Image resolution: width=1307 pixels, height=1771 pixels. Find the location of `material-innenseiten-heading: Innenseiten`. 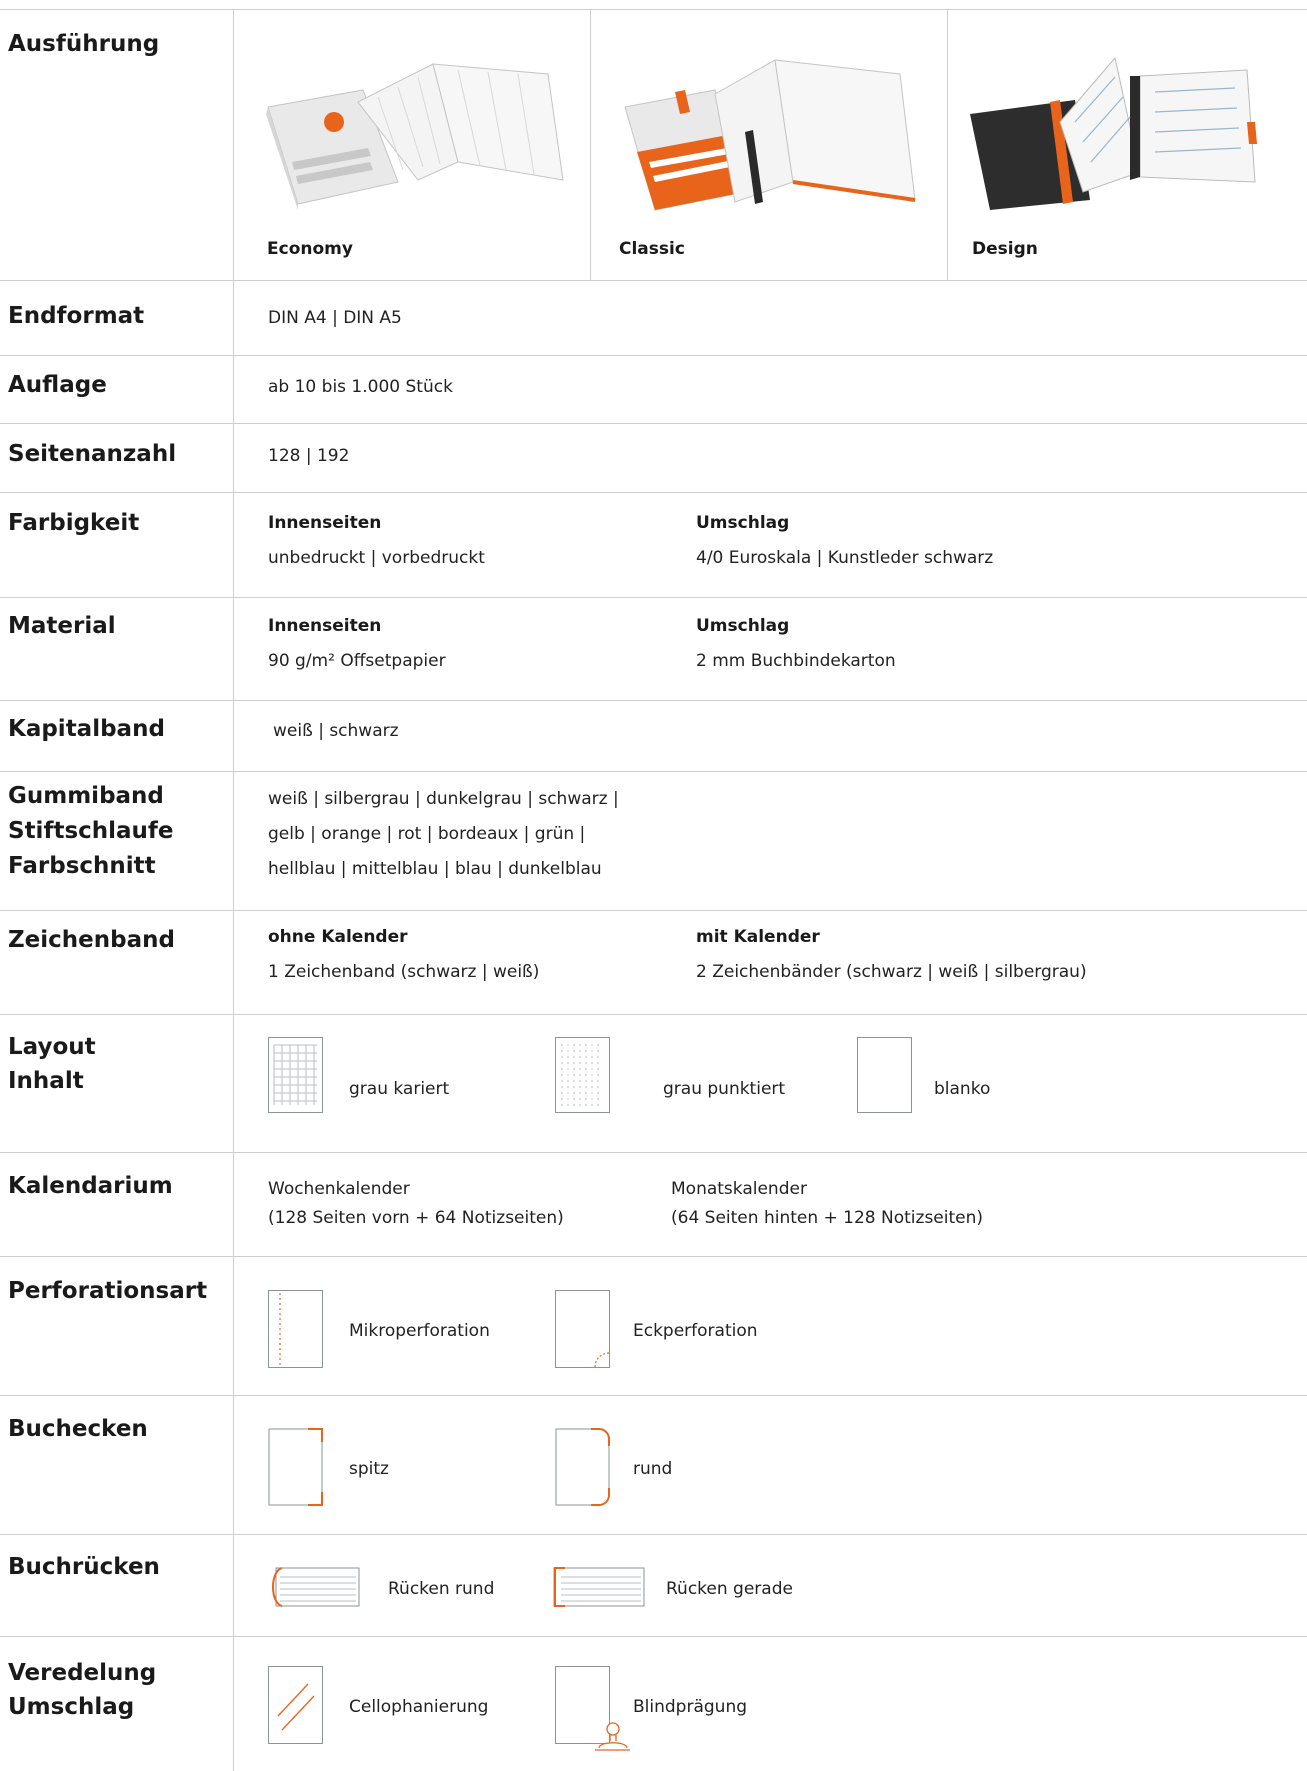

material-innenseiten-heading: Innenseiten is located at coordinates (325, 626).